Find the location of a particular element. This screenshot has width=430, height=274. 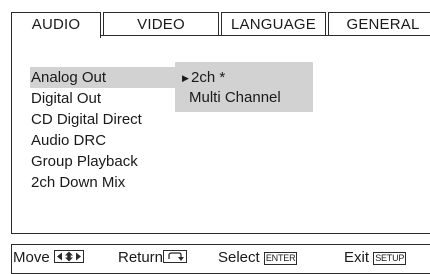

tab-language: LANGUAGE is located at coordinates (273, 24).